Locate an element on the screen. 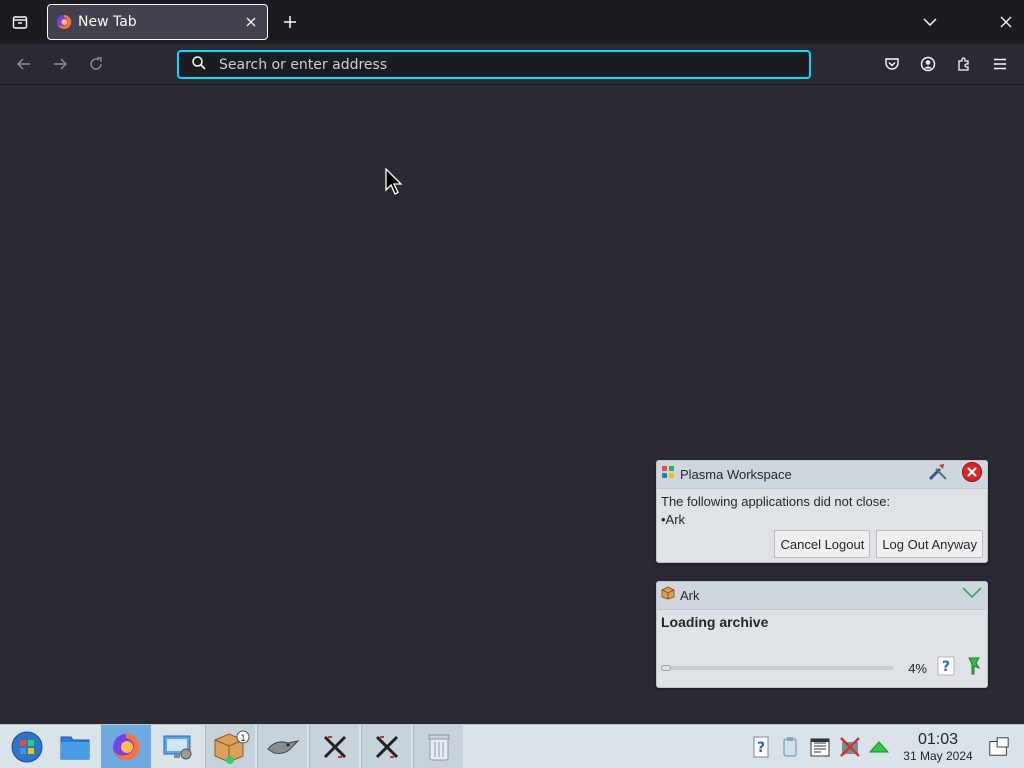  new-tab-button is located at coordinates (290, 22).